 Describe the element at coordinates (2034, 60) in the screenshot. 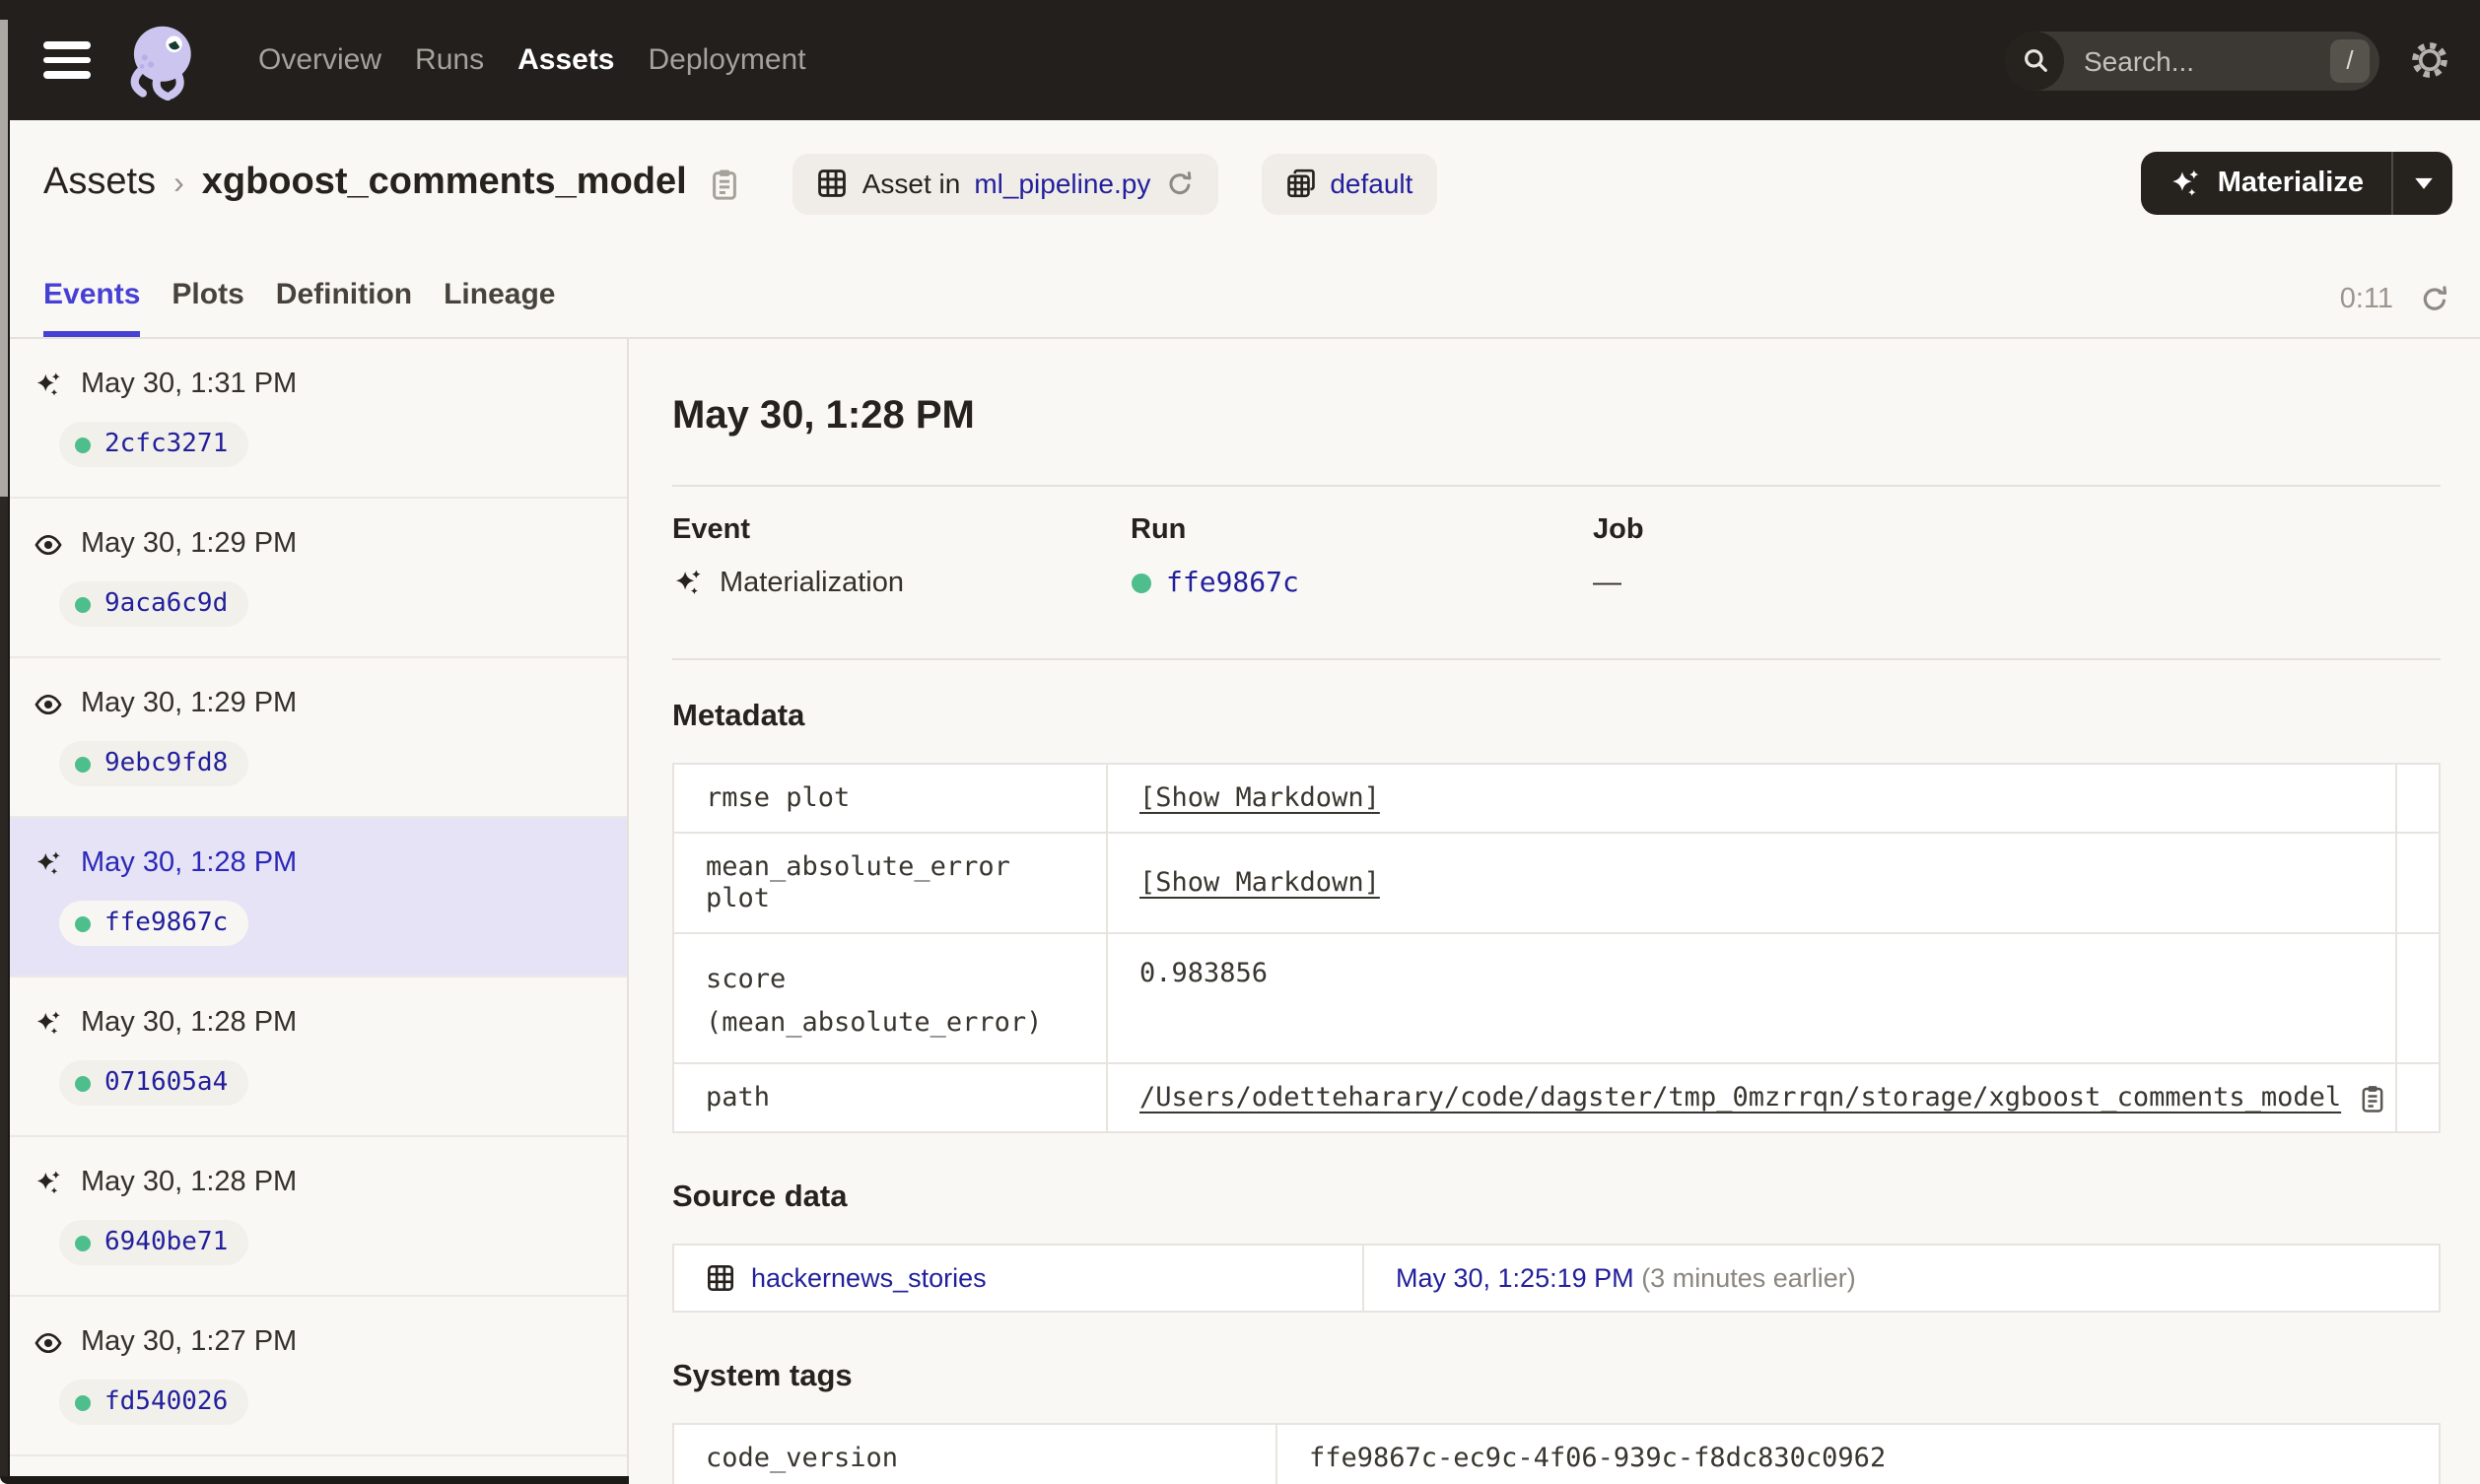

I see `search-icon` at that location.